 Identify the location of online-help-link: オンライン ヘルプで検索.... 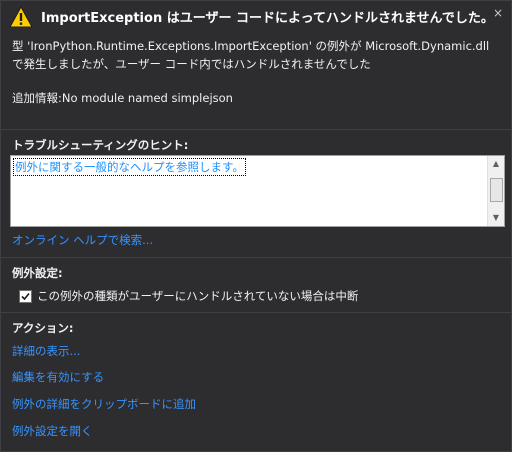
(82, 240).